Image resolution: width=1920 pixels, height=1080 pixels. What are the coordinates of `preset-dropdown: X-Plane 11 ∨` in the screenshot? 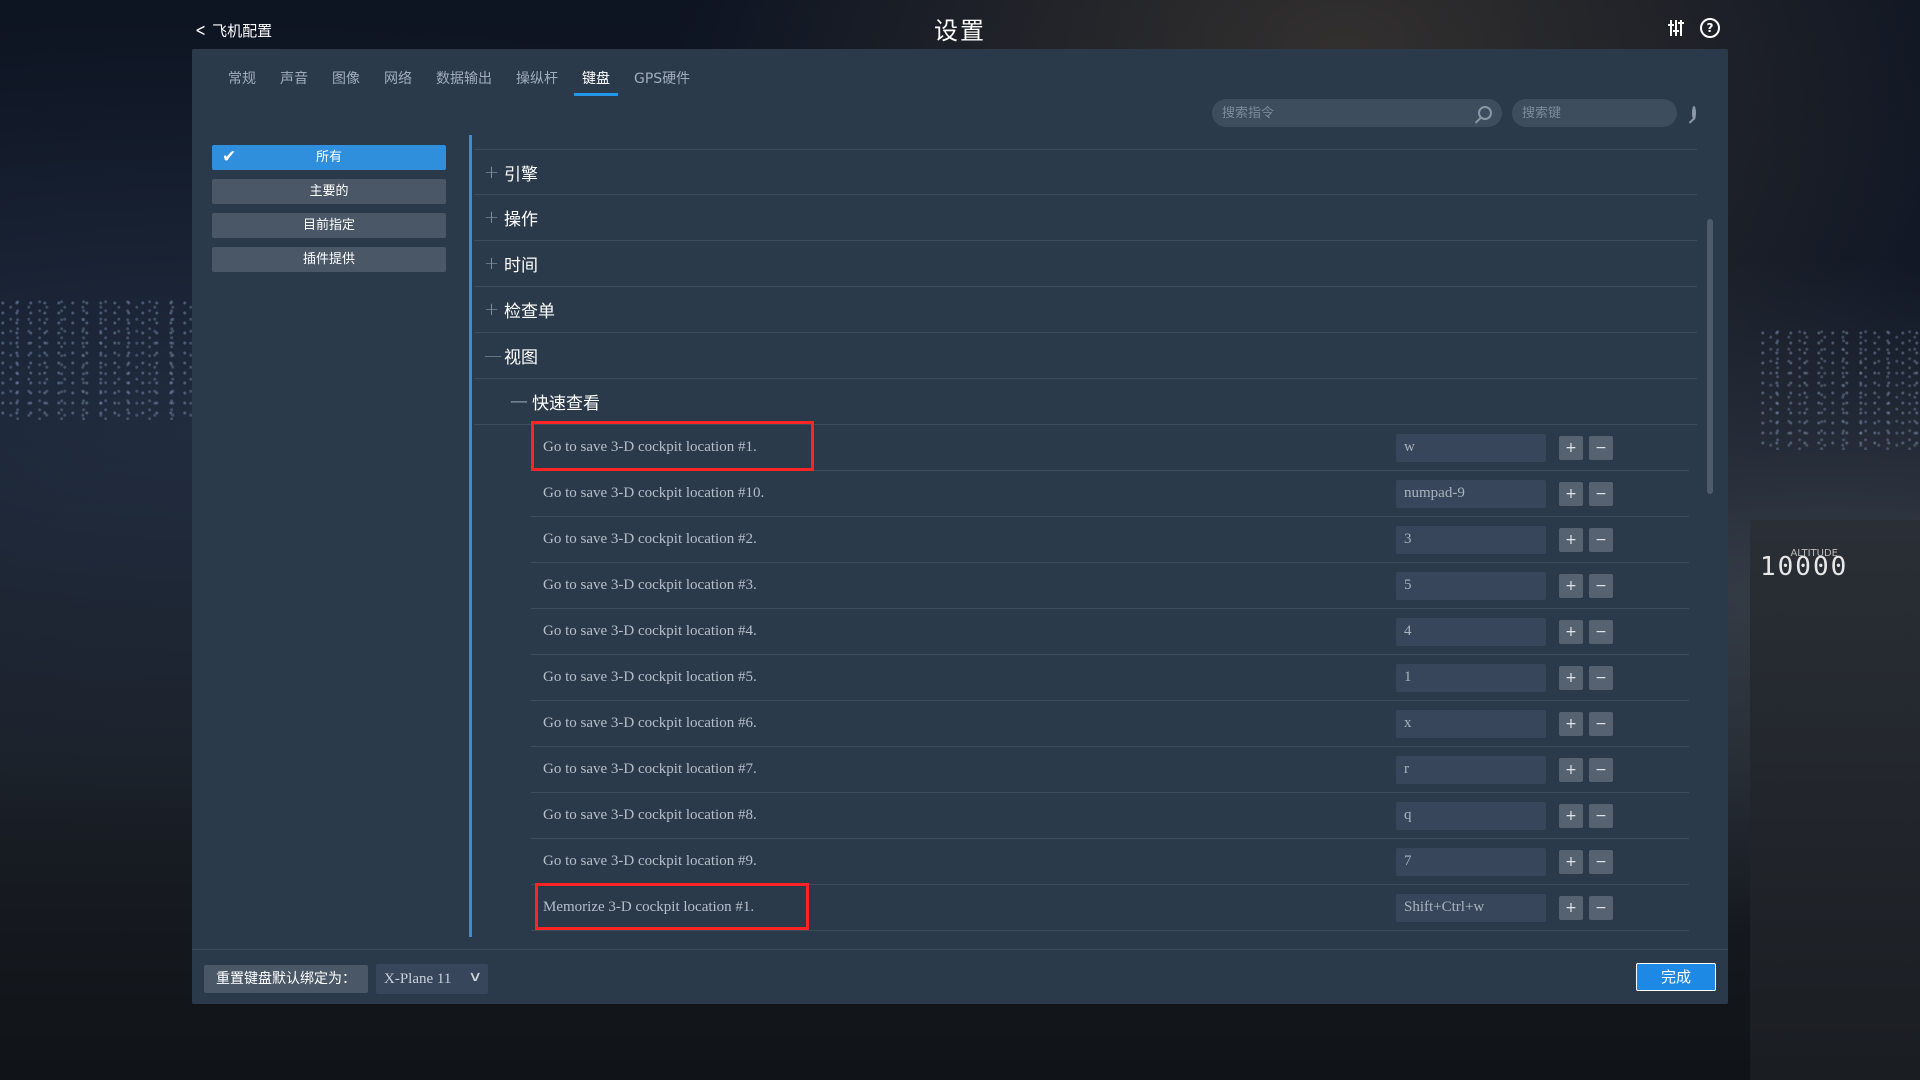 It's located at (432, 979).